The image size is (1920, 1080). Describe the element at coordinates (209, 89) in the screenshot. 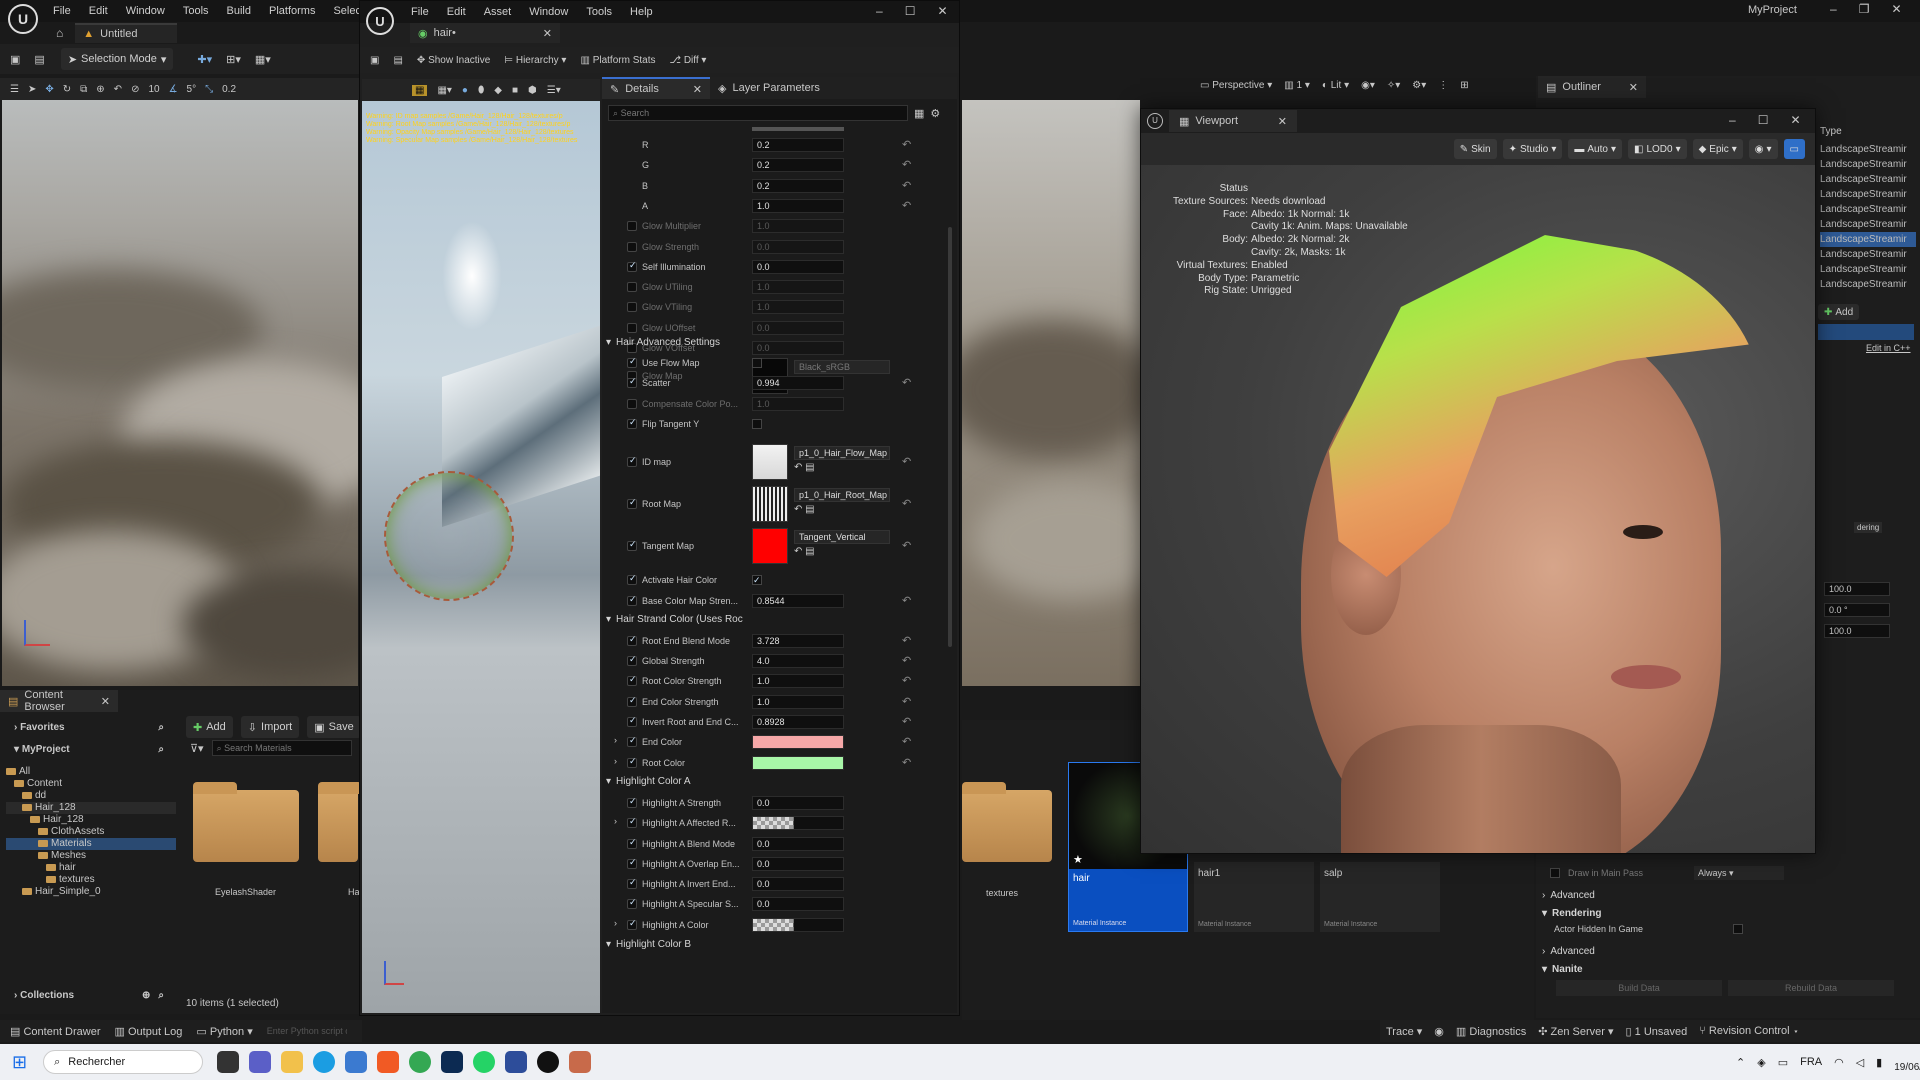

I see `scale-snap-icon: ⤡` at that location.